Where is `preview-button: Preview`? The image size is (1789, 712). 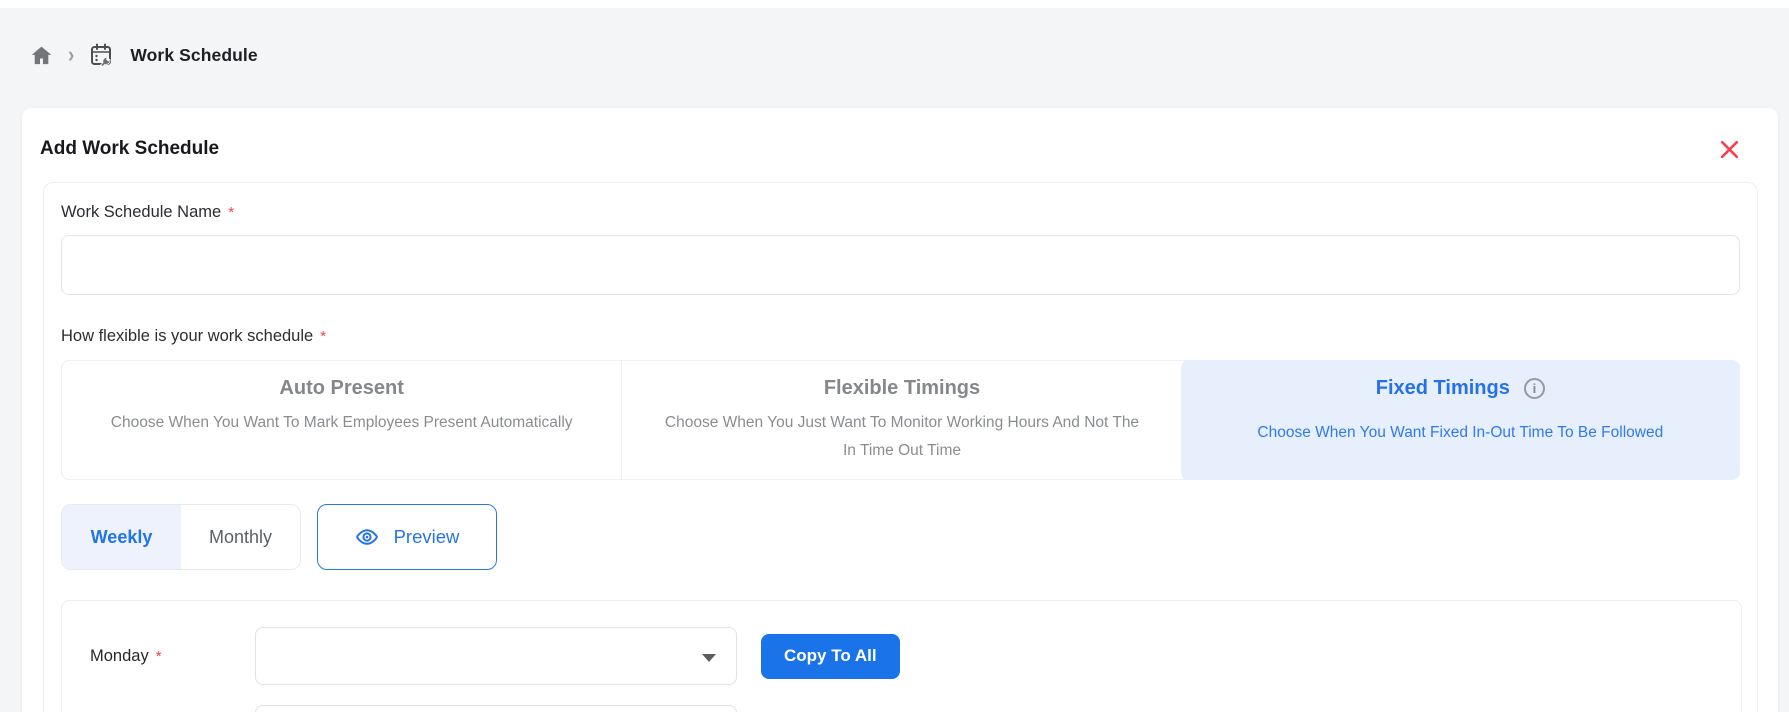 preview-button: Preview is located at coordinates (407, 537).